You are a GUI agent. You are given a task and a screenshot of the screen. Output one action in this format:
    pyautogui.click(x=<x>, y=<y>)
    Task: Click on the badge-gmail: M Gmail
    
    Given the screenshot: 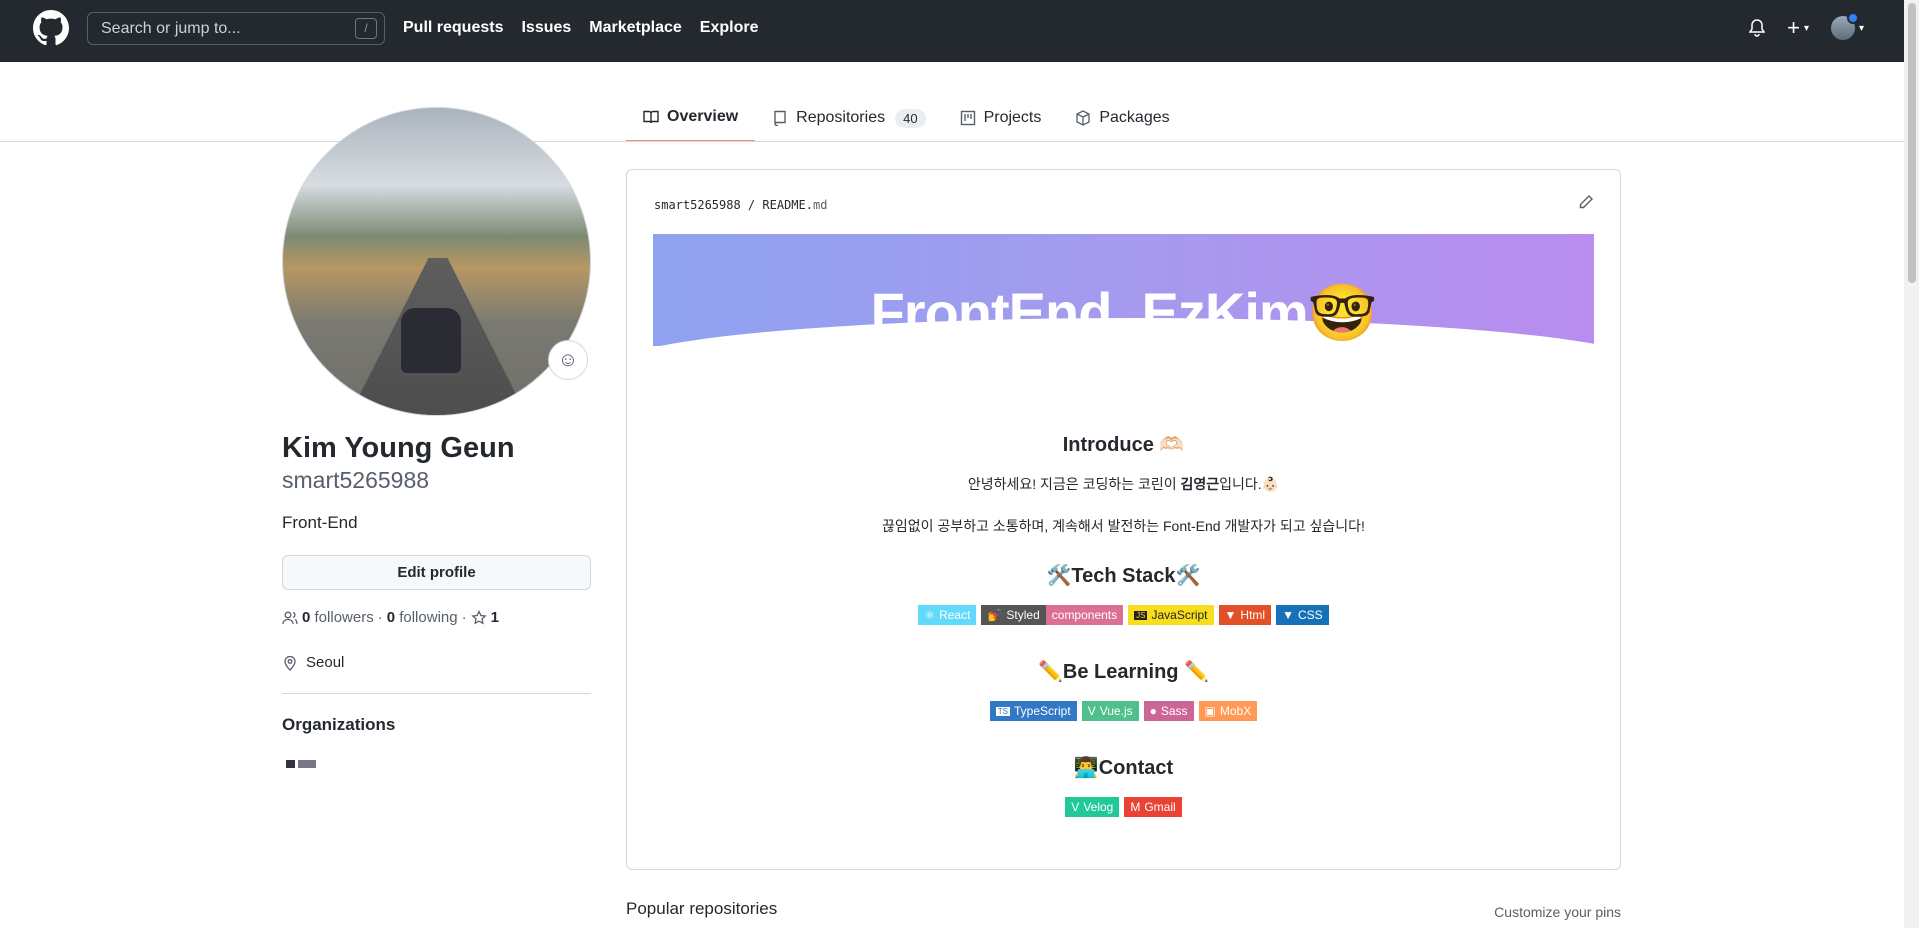 What is the action you would take?
    pyautogui.click(x=1153, y=807)
    